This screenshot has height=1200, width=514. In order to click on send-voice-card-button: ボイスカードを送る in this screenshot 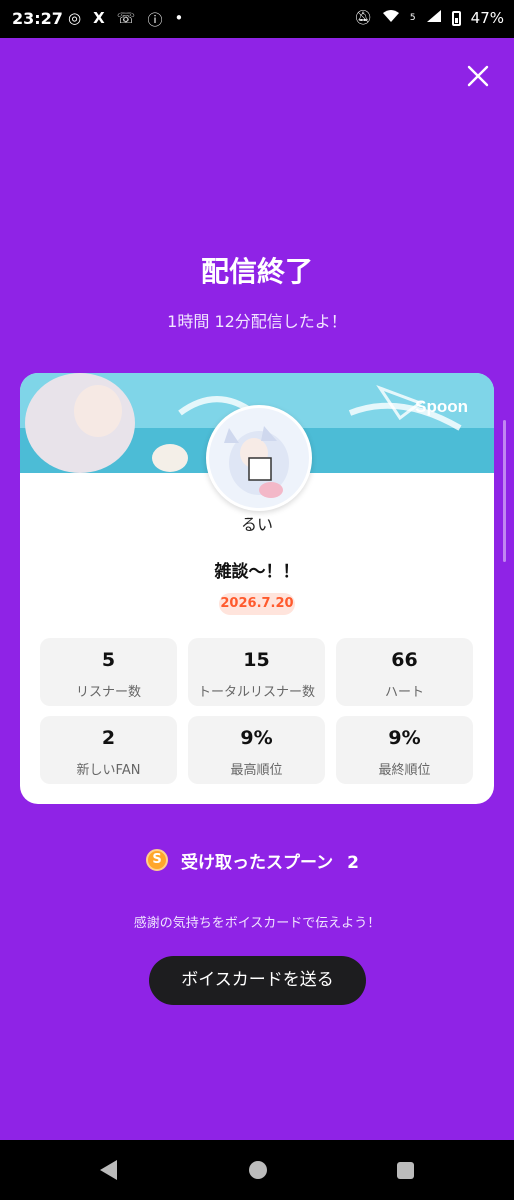, I will do `click(257, 980)`.